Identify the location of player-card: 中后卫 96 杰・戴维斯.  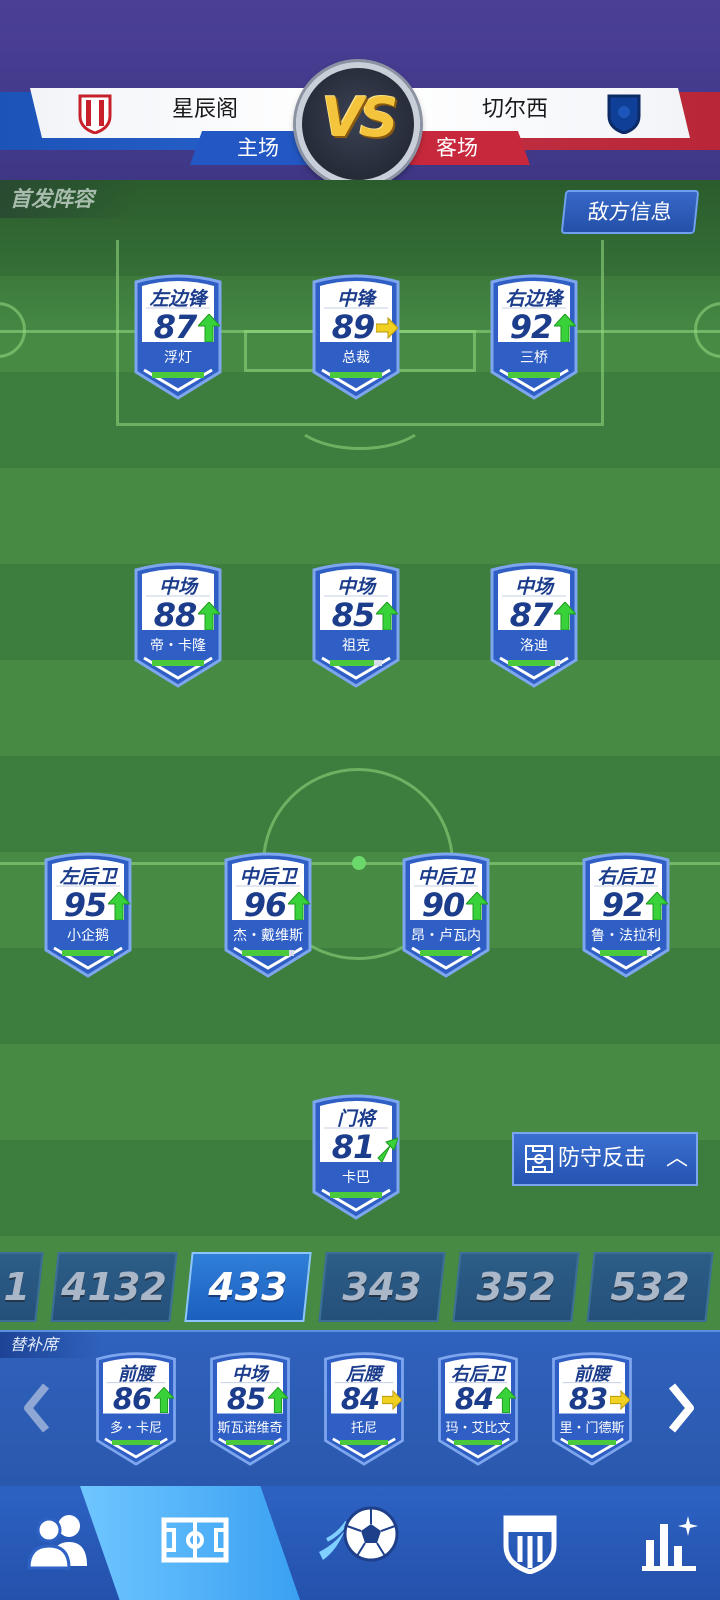
(268, 914).